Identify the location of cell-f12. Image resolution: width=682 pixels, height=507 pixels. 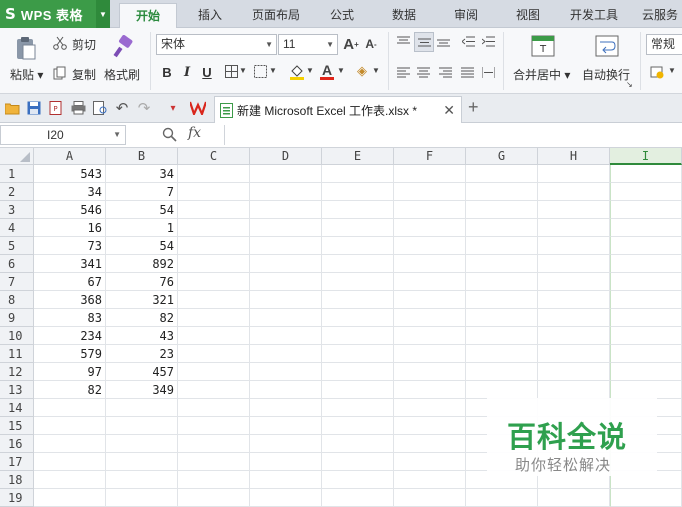
(430, 372).